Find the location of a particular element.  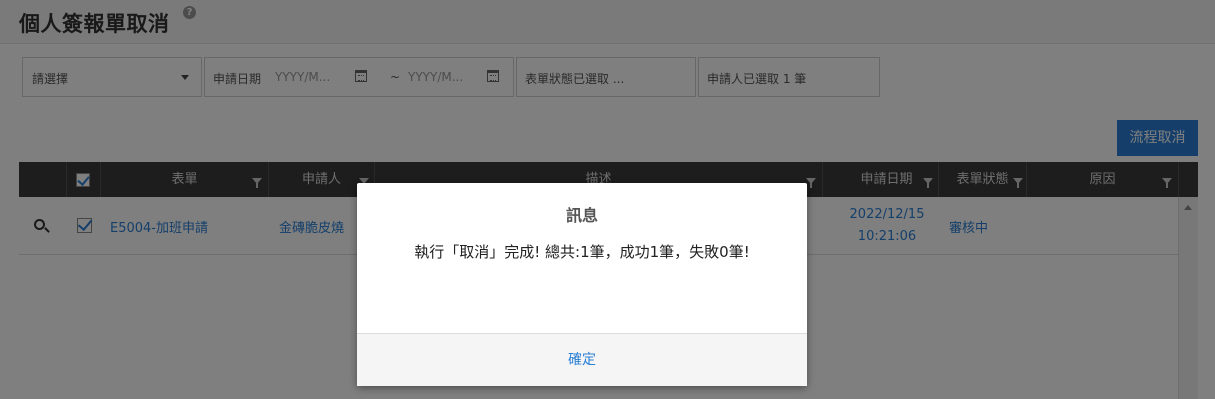

dialog-message: 執行「取消」完成! 總共:1筆，成功1筆，失敗0筆! is located at coordinates (582, 252).